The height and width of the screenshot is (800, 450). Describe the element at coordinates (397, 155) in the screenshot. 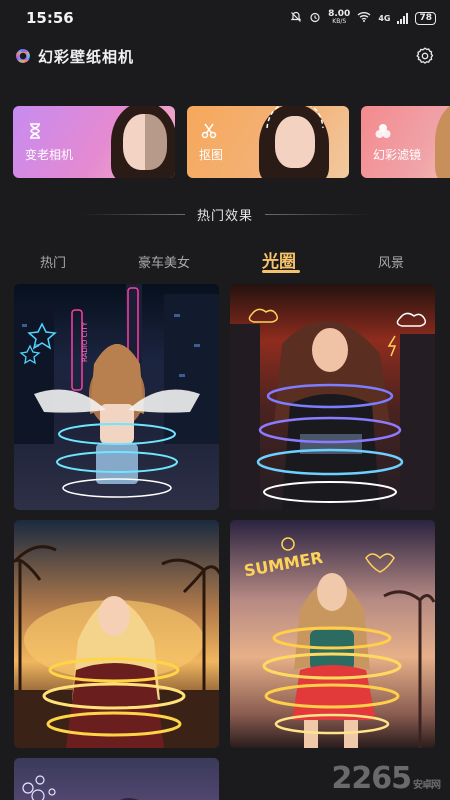

I see `feature-label: 幻彩滤镜` at that location.